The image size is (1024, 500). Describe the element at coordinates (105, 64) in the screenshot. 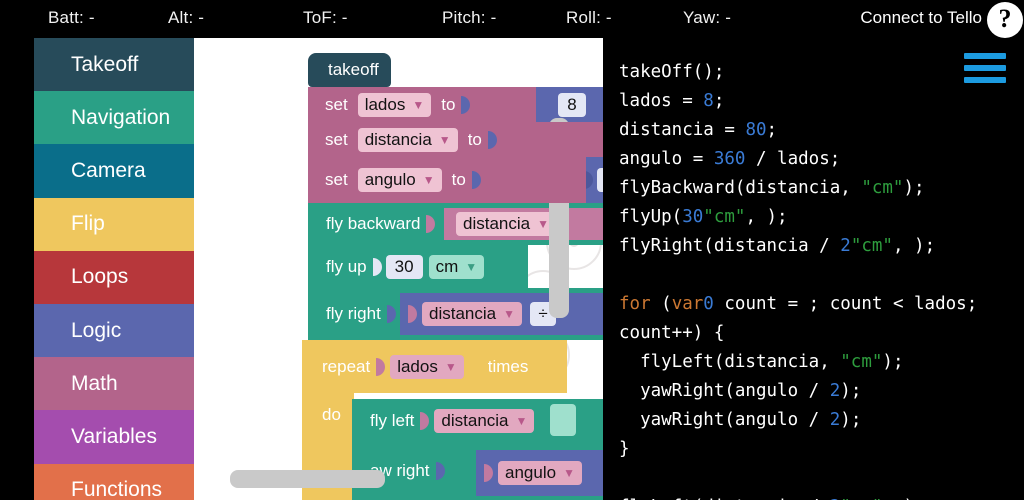

I see `sidebar-item-label: Takeoff` at that location.